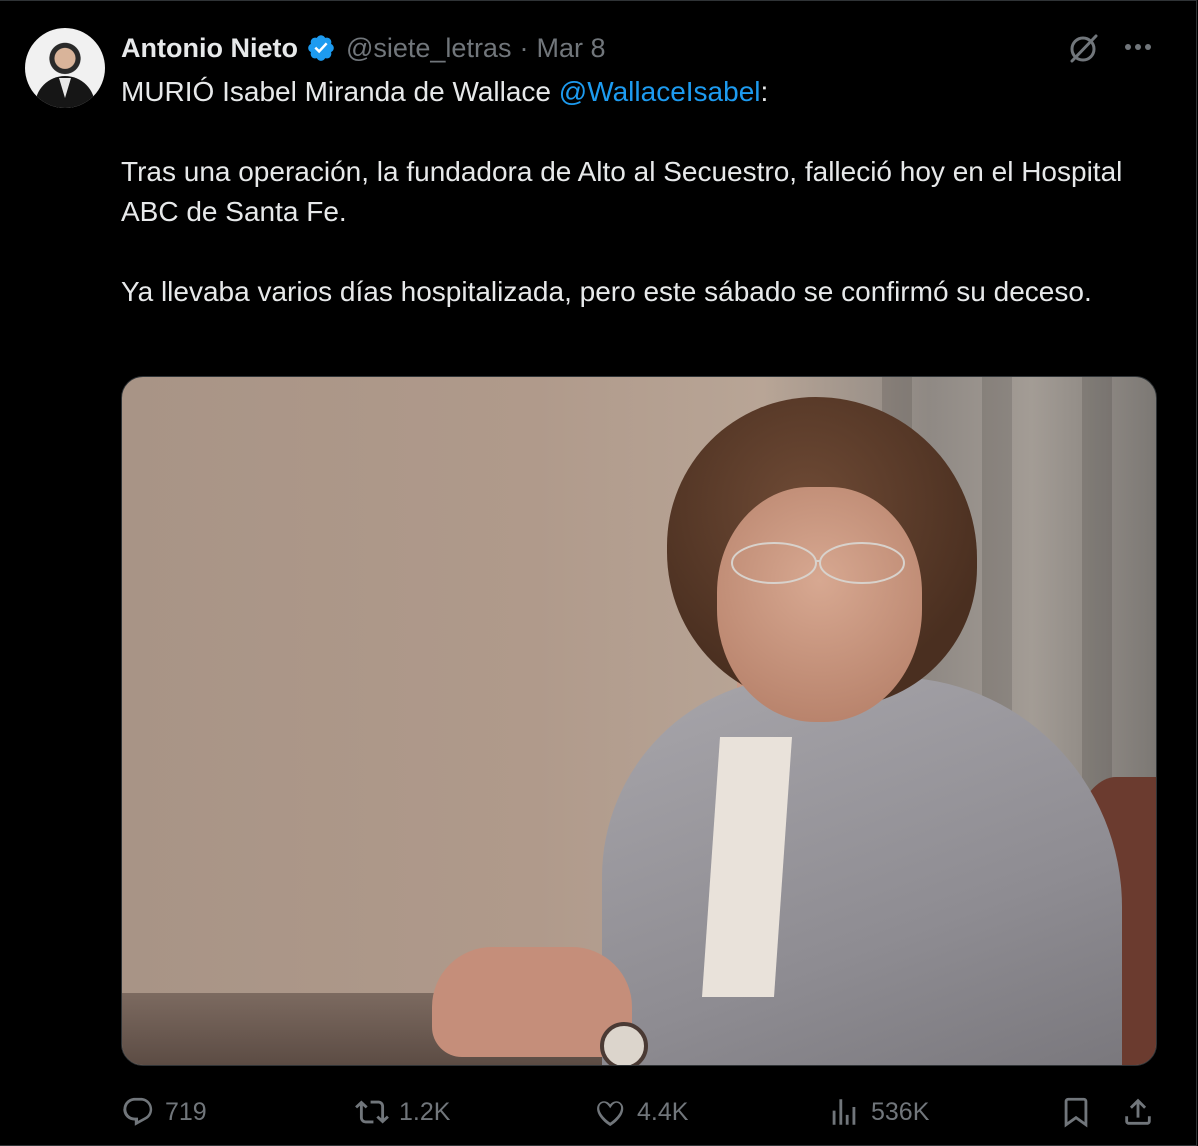 Image resolution: width=1198 pixels, height=1146 pixels. Describe the element at coordinates (164, 1112) in the screenshot. I see `reply-button: 719` at that location.